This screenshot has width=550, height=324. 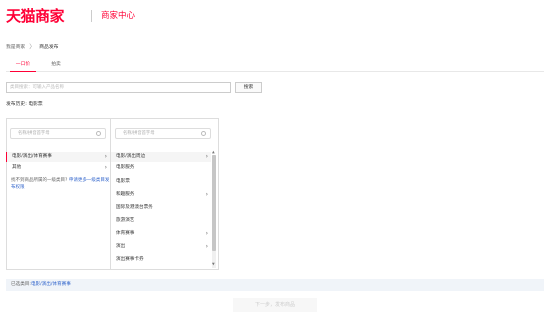 What do you see at coordinates (56, 65) in the screenshot?
I see `tab-auction: 拍卖` at bounding box center [56, 65].